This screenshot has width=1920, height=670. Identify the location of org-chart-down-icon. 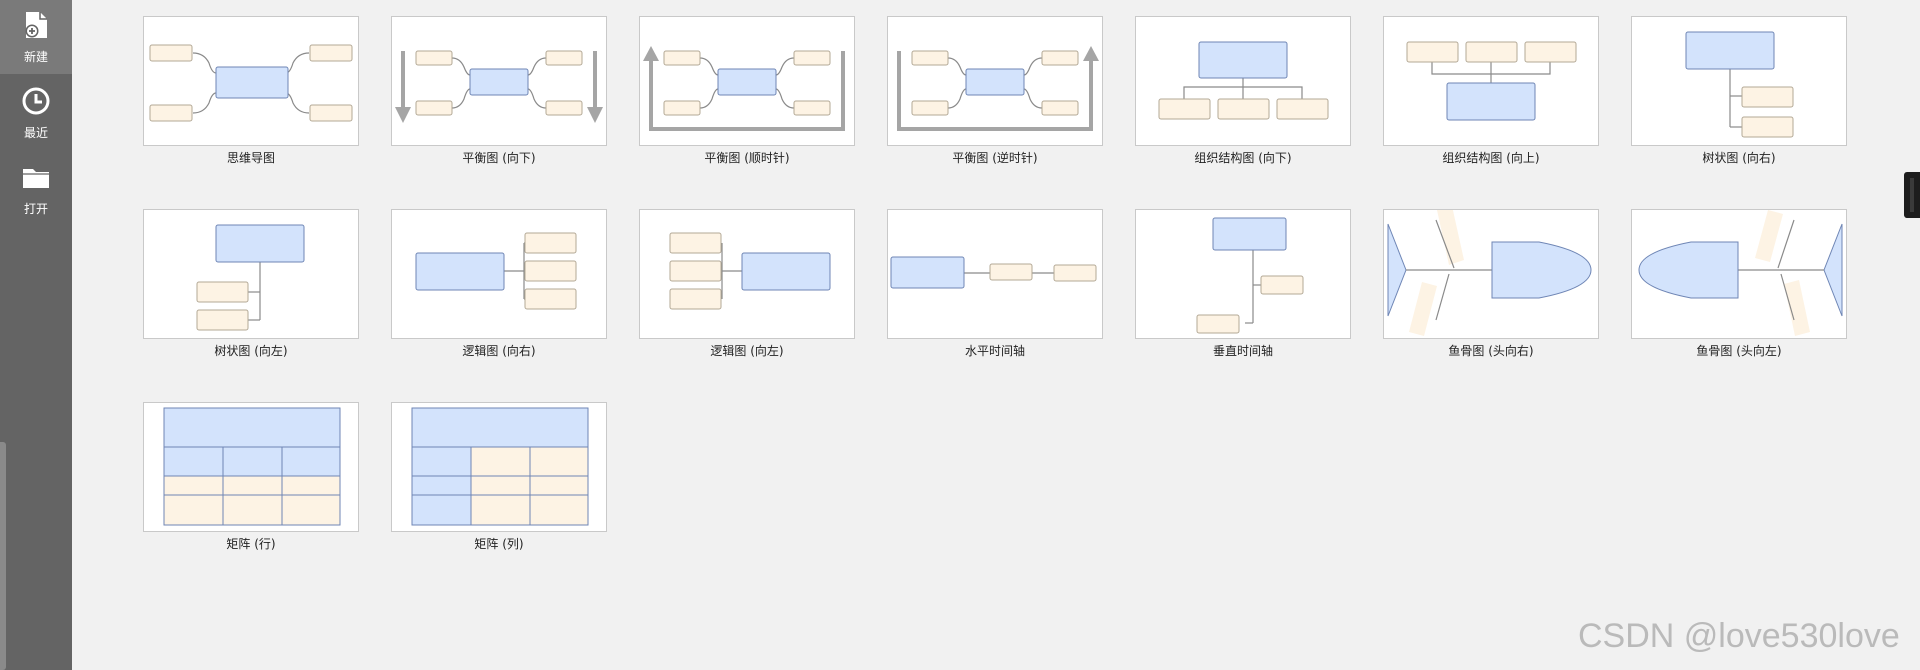
(1243, 80).